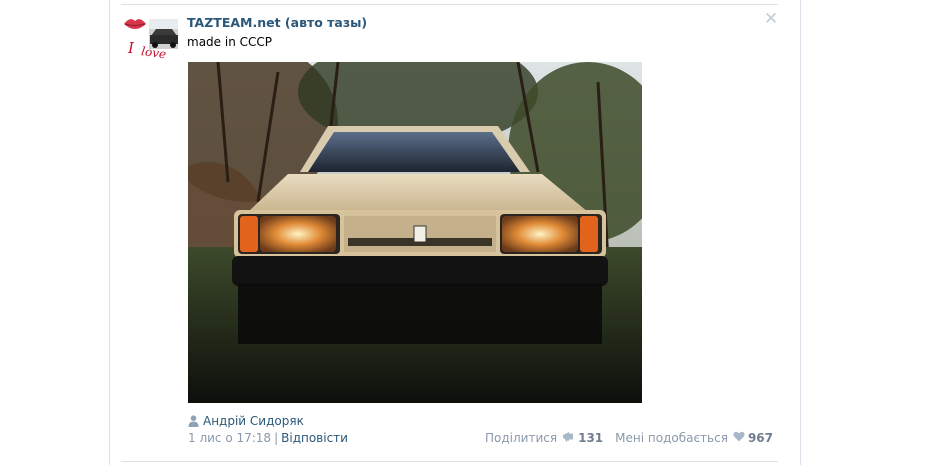 This screenshot has height=465, width=926. I want to click on bottom-divider, so click(449, 461).